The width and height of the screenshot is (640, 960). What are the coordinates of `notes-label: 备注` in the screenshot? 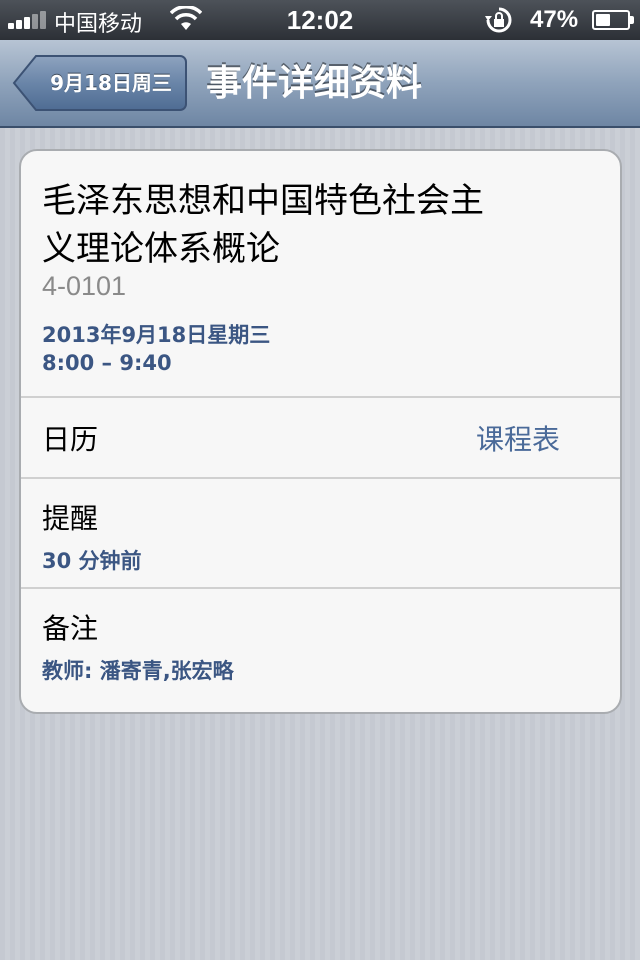 It's located at (70, 628).